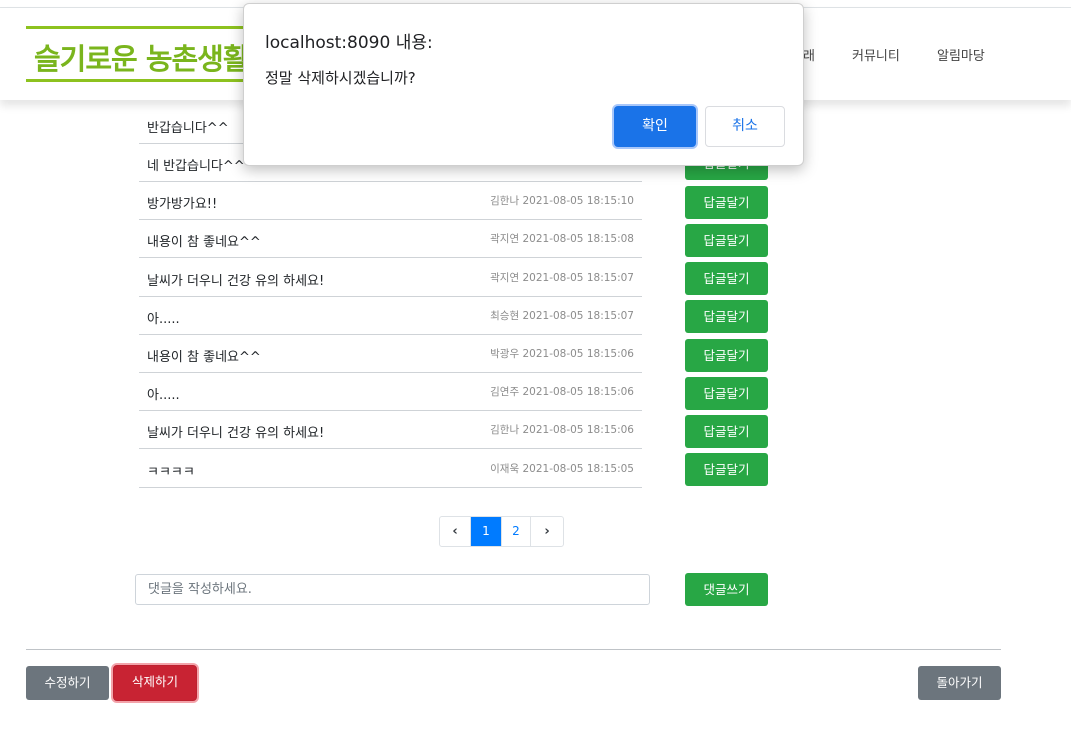  What do you see at coordinates (809, 54) in the screenshot?
I see `nav-item-partial: 래` at bounding box center [809, 54].